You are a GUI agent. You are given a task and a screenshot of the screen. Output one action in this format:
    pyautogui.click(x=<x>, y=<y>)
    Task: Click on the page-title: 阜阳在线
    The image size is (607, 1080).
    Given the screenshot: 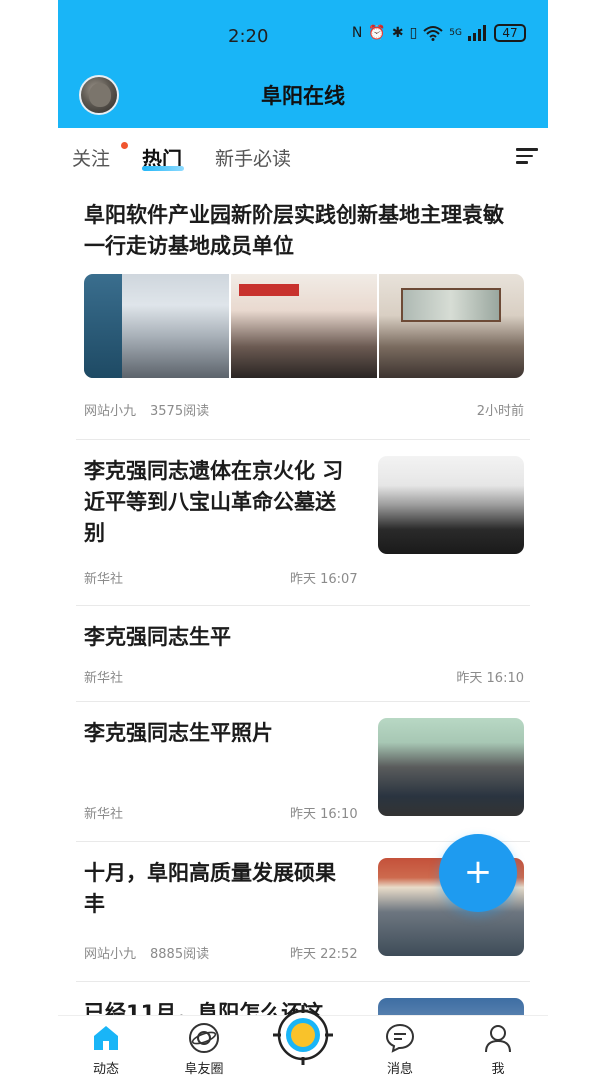 What is the action you would take?
    pyautogui.click(x=303, y=96)
    